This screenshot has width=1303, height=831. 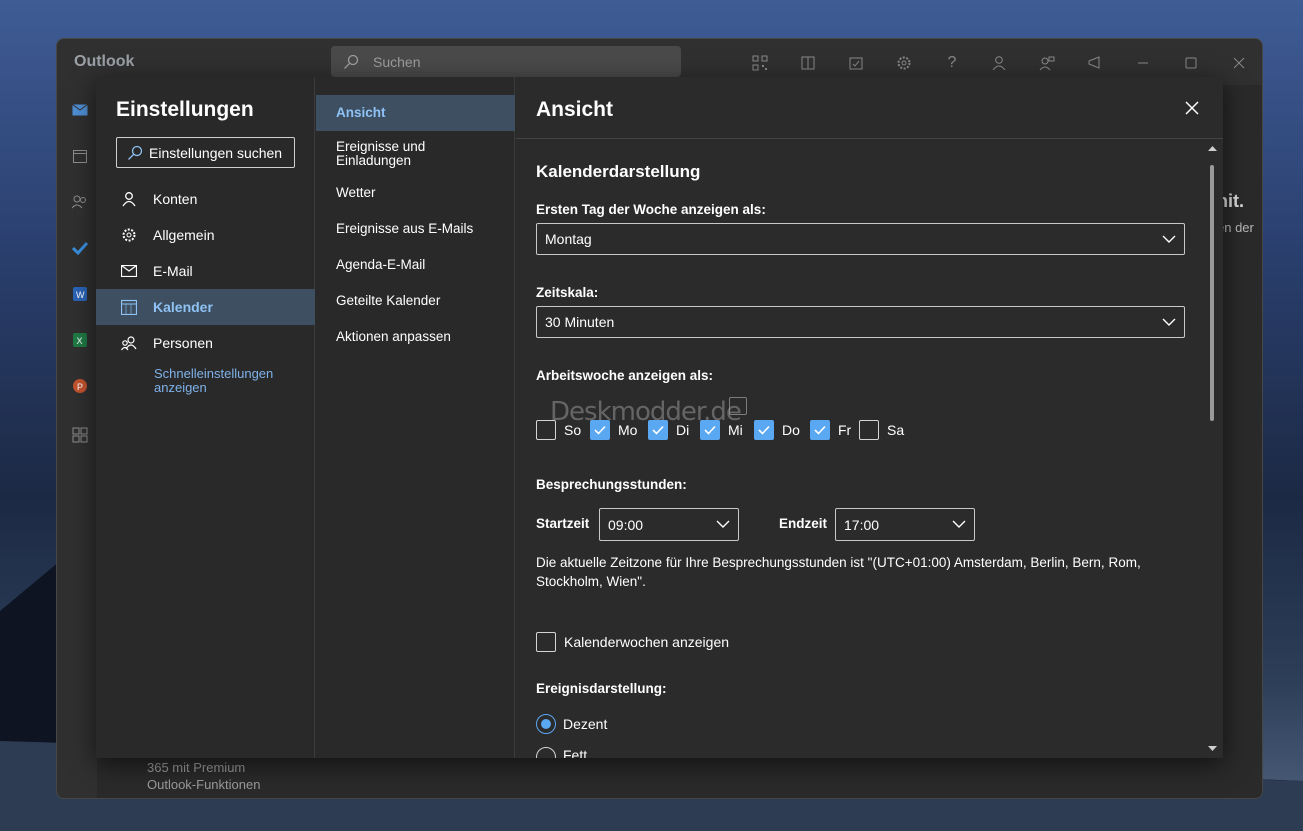 I want to click on tasks-icon, so click(x=856, y=63).